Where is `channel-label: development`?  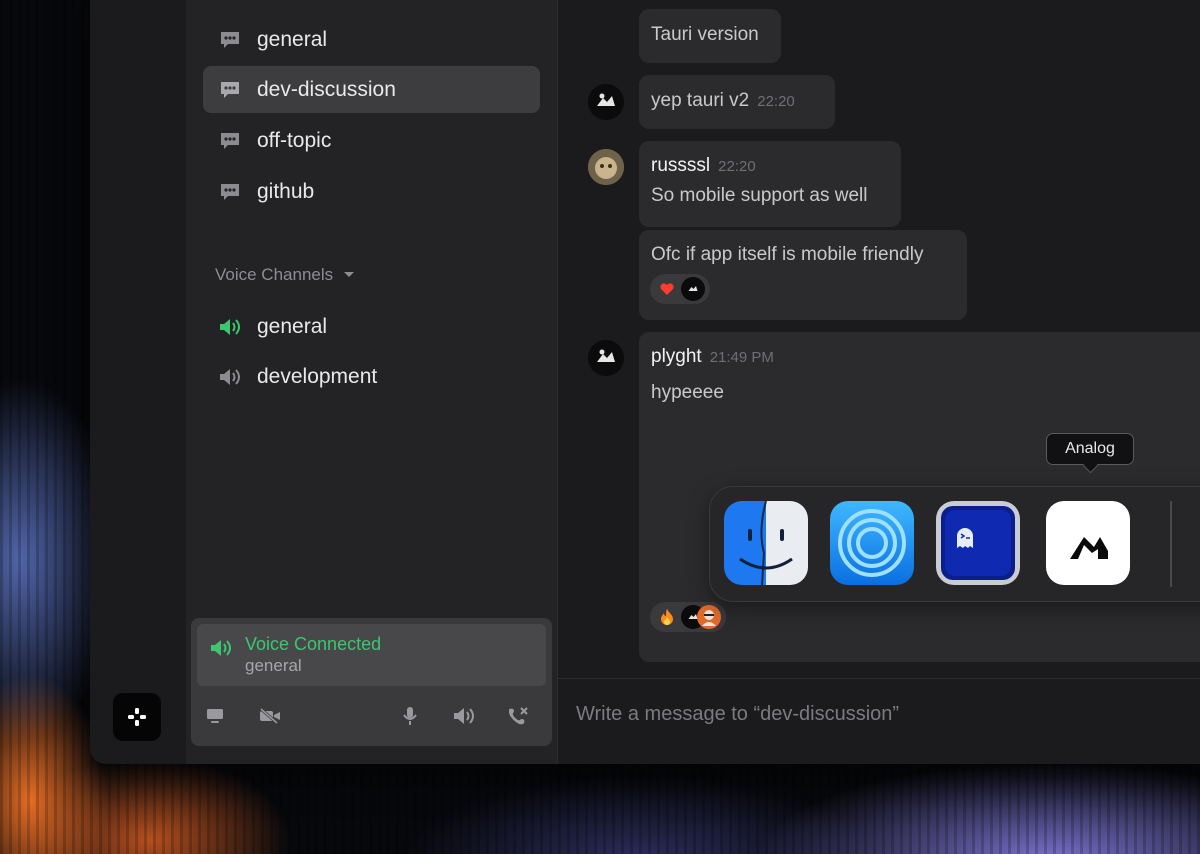
channel-label: development is located at coordinates (317, 376).